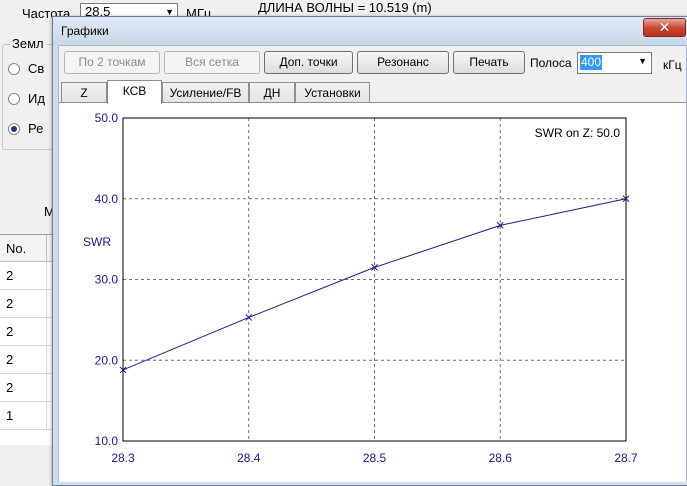 Image resolution: width=687 pixels, height=486 pixels. I want to click on window-title: Графики, so click(85, 31).